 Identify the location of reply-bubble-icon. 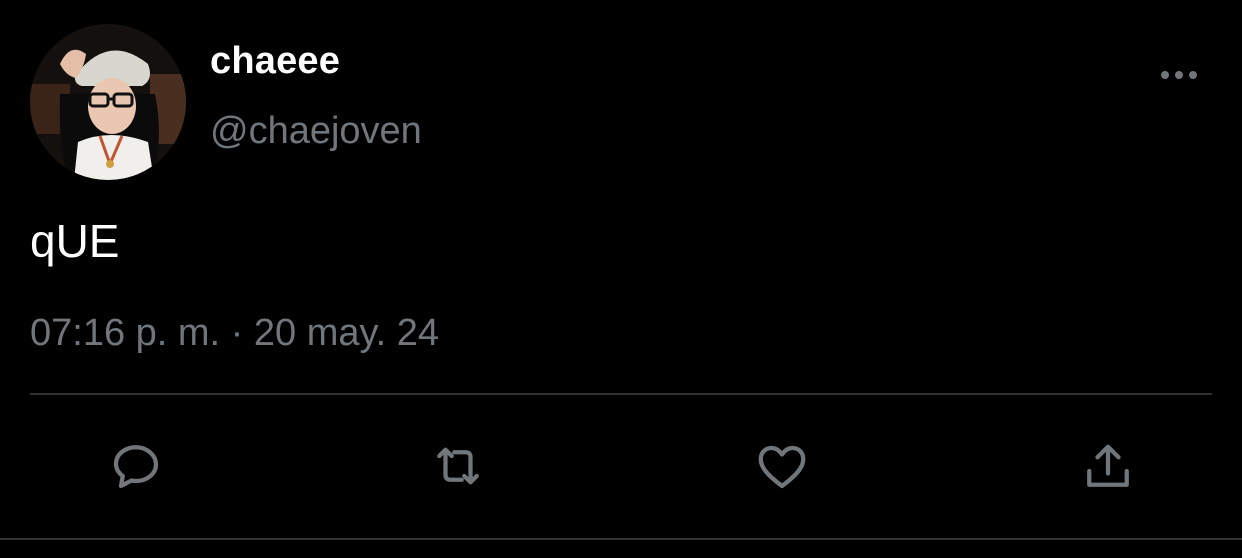
(136, 467).